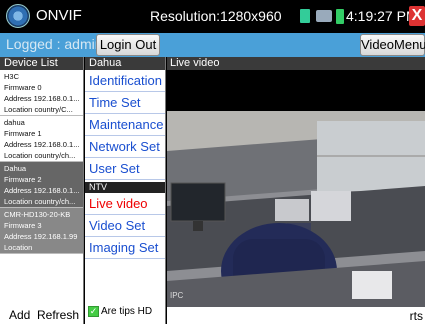  I want to click on device-firmware: Firmware 2, so click(23, 179).